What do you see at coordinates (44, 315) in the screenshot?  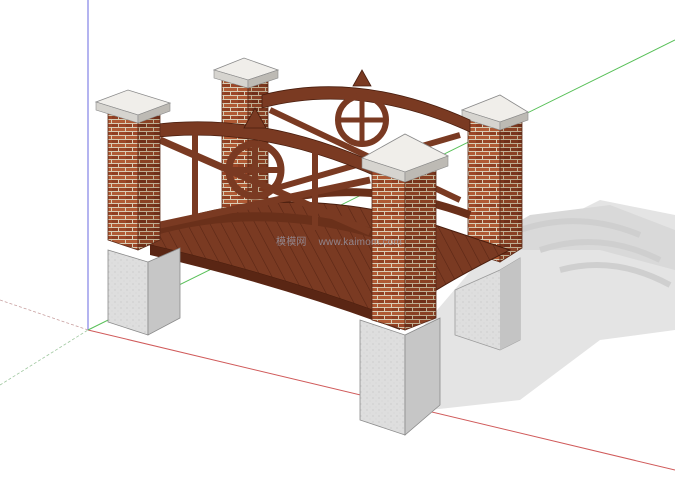 I see `red-axis-negative` at bounding box center [44, 315].